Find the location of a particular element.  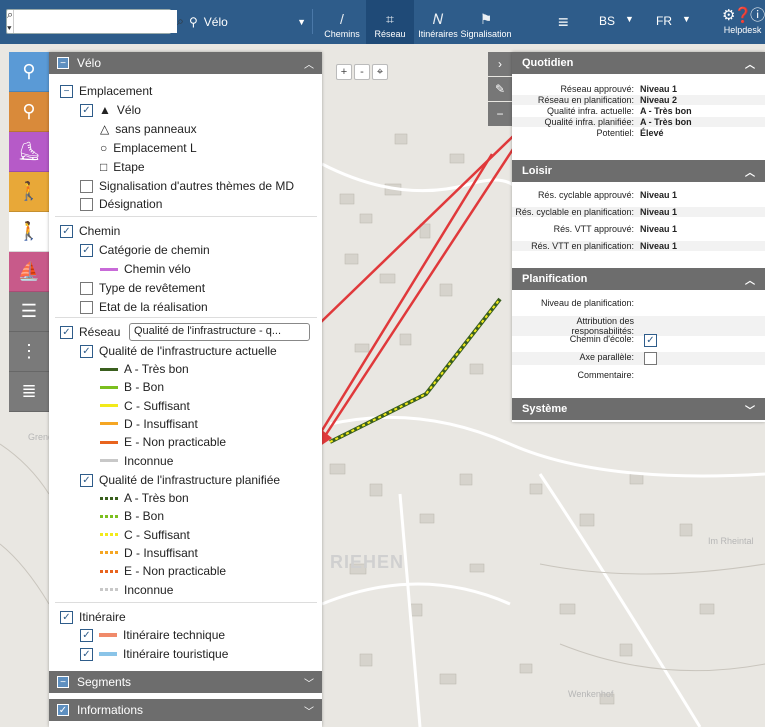

info-row: Rés. cyclable approuvé: Niveau 1 is located at coordinates (638, 195).